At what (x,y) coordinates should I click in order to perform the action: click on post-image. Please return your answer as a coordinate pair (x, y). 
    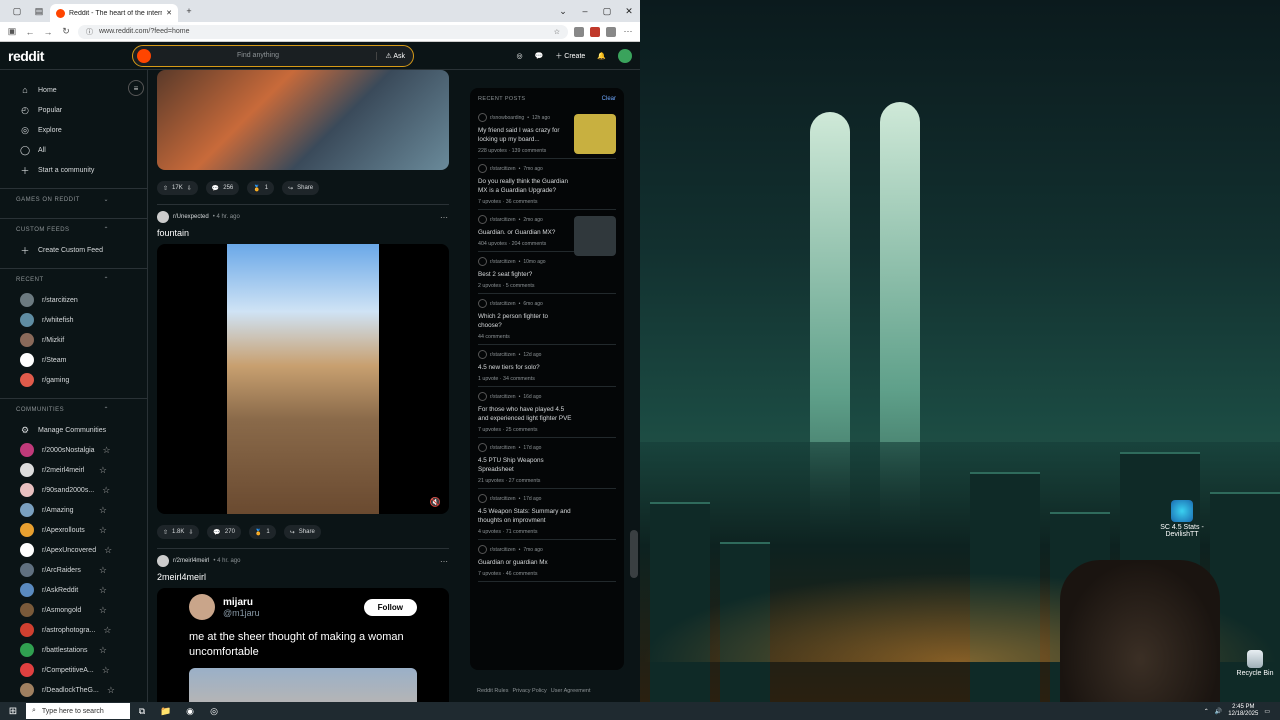
    Looking at the image, I should click on (303, 120).